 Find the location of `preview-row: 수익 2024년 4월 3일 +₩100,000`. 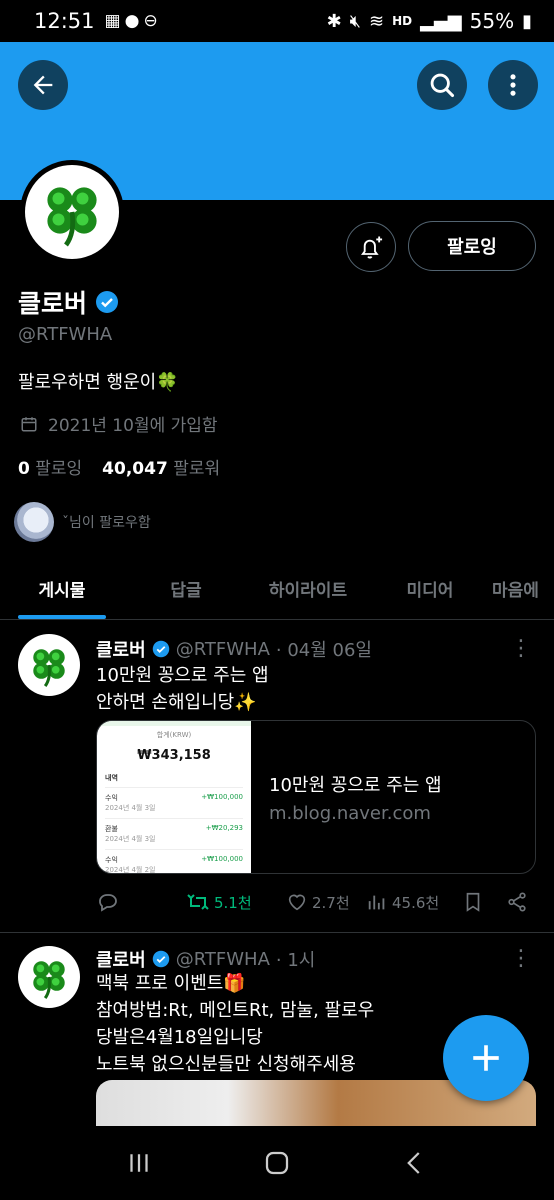

preview-row: 수익 2024년 4월 3일 +₩100,000 is located at coordinates (174, 802).